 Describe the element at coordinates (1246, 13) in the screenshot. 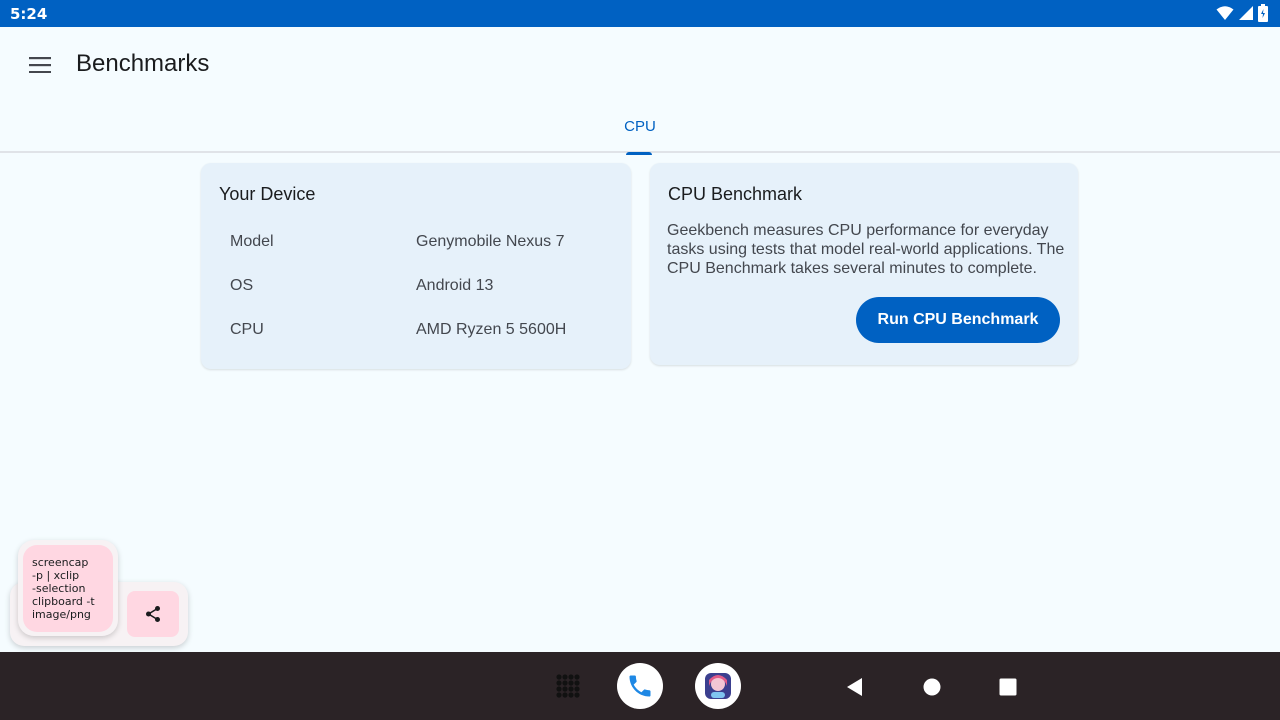

I see `signal-icon` at that location.